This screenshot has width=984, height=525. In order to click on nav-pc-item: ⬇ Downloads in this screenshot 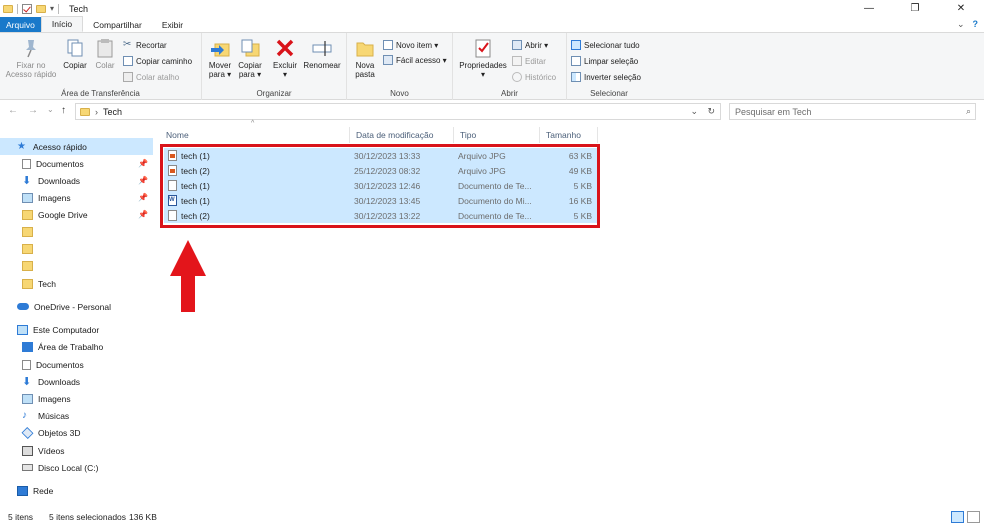, I will do `click(76, 381)`.